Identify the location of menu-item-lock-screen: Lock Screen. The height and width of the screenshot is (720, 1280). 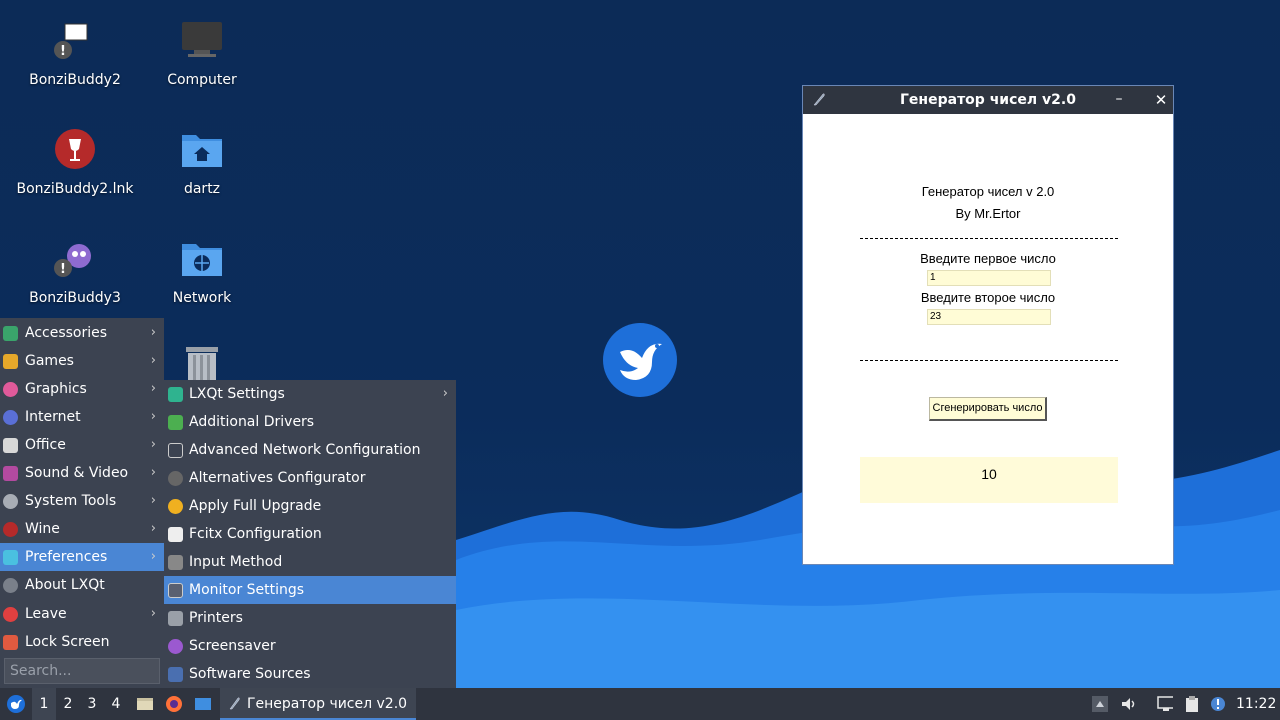
(82, 642).